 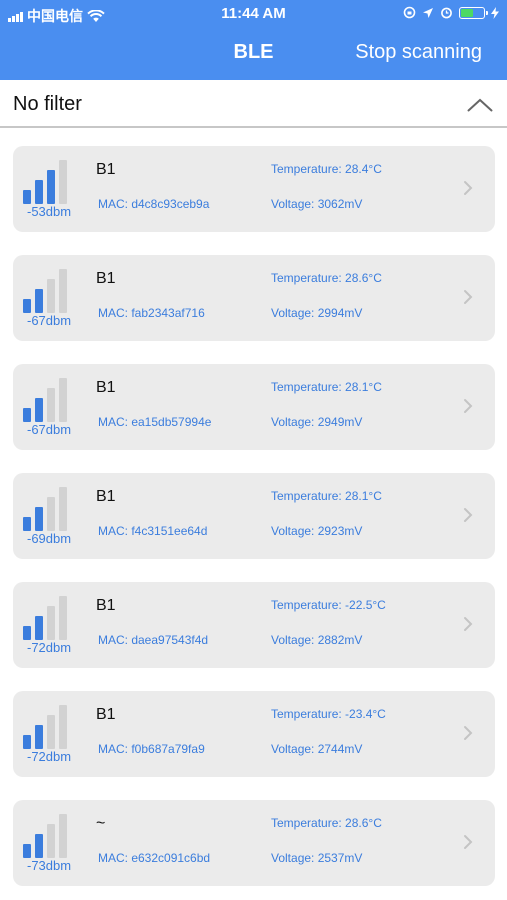 What do you see at coordinates (49, 211) in the screenshot?
I see `rssi-value: -53dbm` at bounding box center [49, 211].